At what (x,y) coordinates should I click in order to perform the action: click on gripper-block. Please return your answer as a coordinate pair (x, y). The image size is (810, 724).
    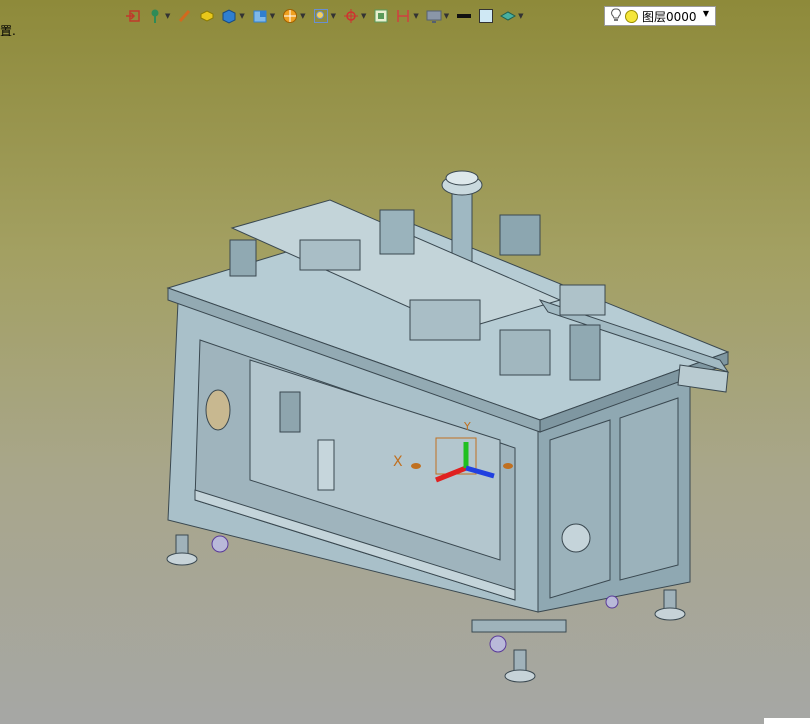
    Looking at the image, I should click on (582, 300).